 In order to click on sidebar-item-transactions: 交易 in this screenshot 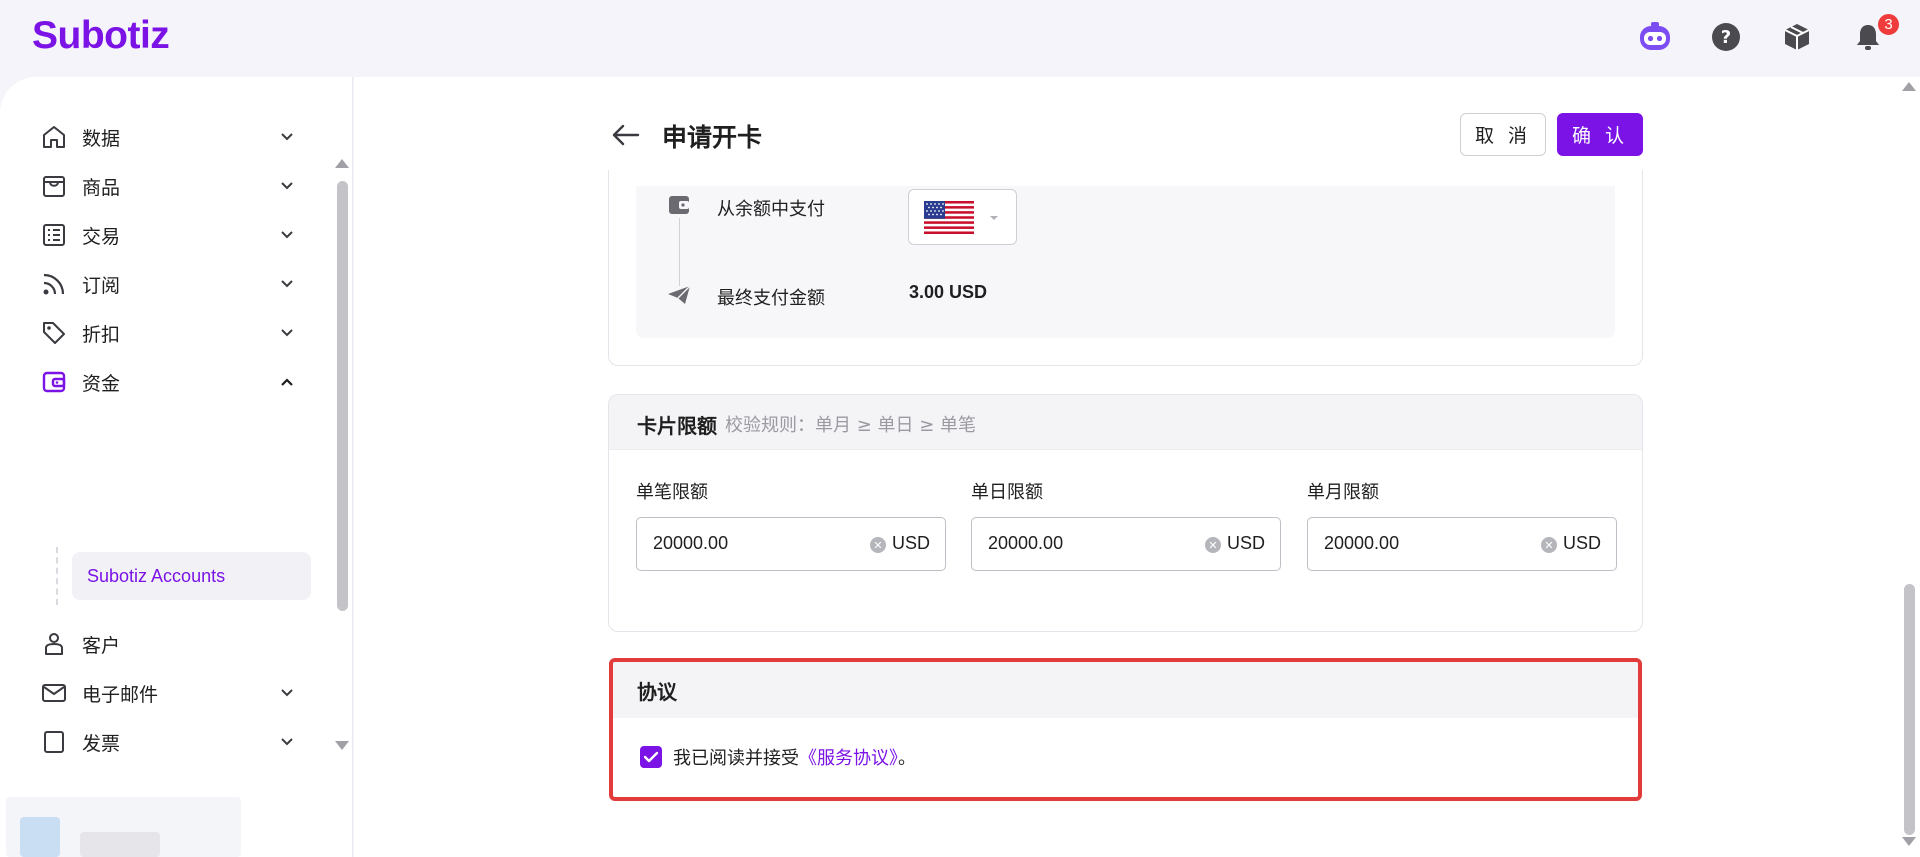, I will do `click(165, 235)`.